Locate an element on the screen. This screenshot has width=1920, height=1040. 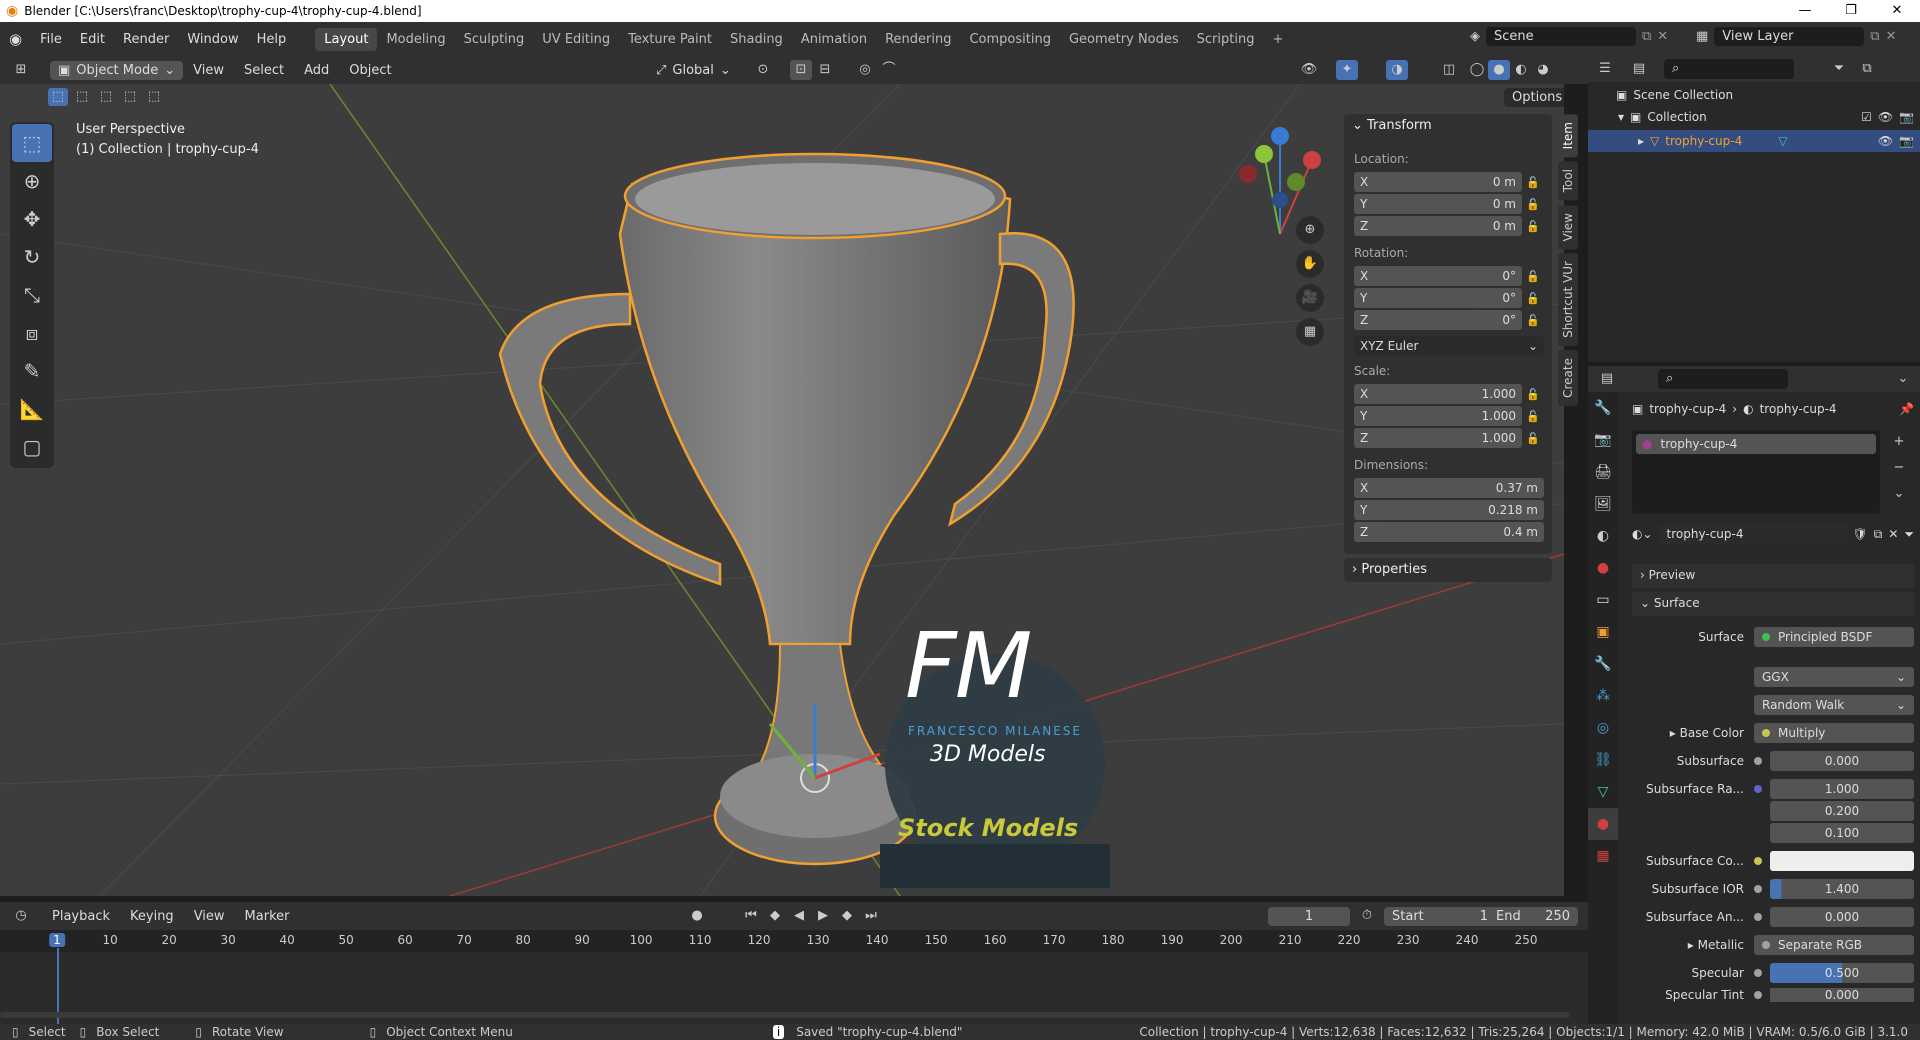
tab-modeling: Modeling is located at coordinates (415, 39).